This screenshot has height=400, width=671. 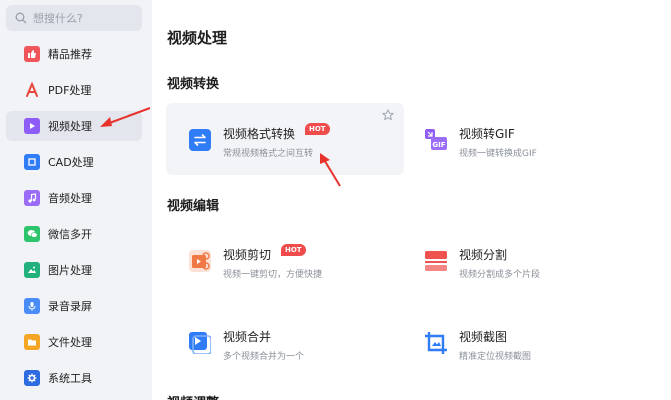 What do you see at coordinates (500, 275) in the screenshot?
I see `tool-description: 视频分割成多个片段` at bounding box center [500, 275].